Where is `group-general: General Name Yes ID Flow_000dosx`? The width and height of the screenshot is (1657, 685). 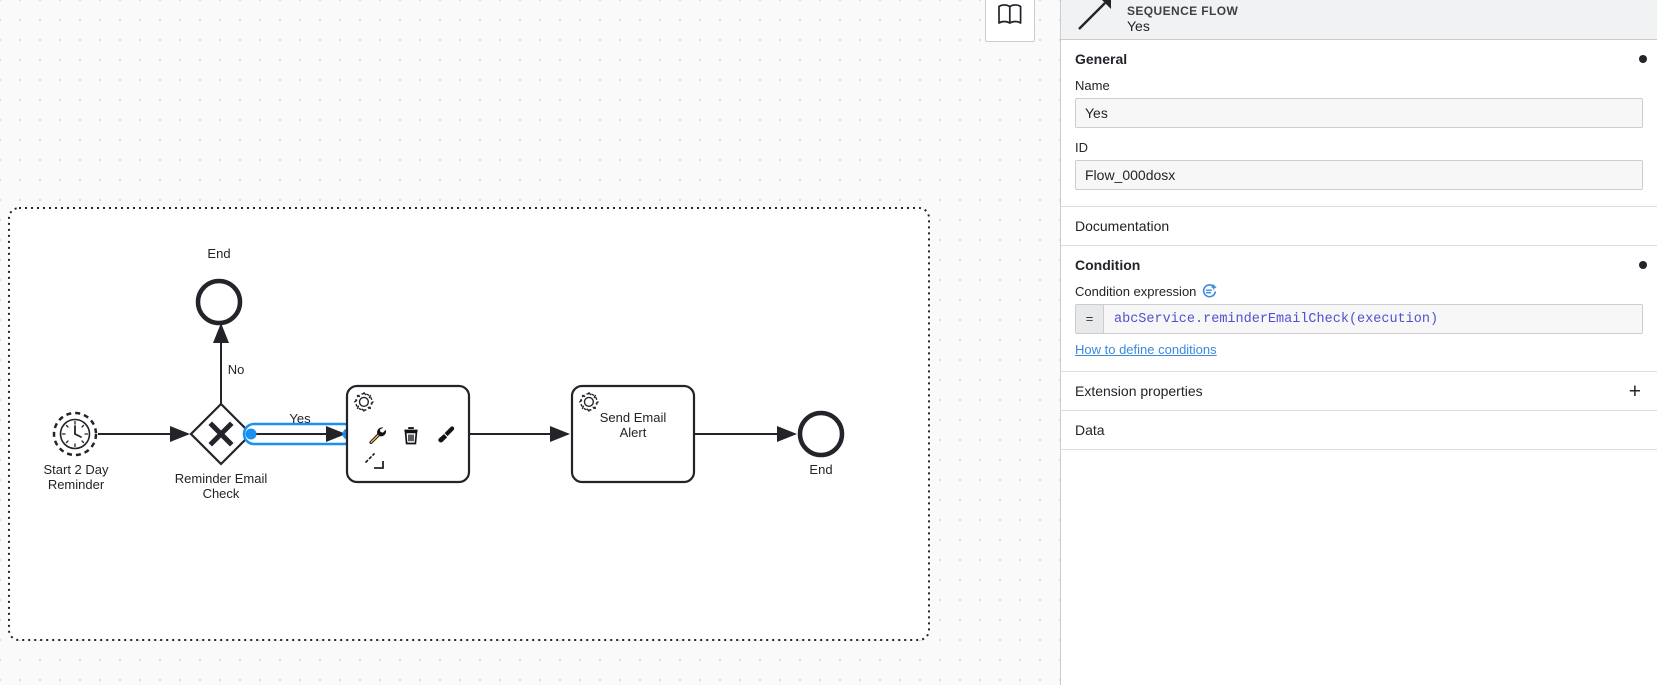 group-general: General Name Yes ID Flow_000dosx is located at coordinates (1359, 123).